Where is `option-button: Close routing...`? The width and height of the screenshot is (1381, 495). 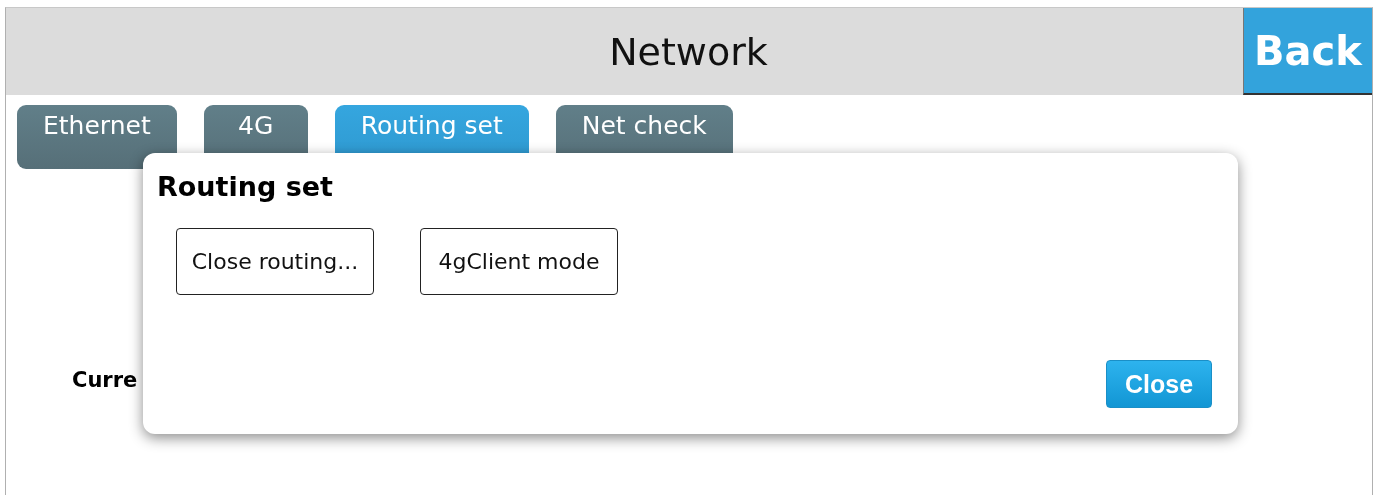 option-button: Close routing... is located at coordinates (275, 261).